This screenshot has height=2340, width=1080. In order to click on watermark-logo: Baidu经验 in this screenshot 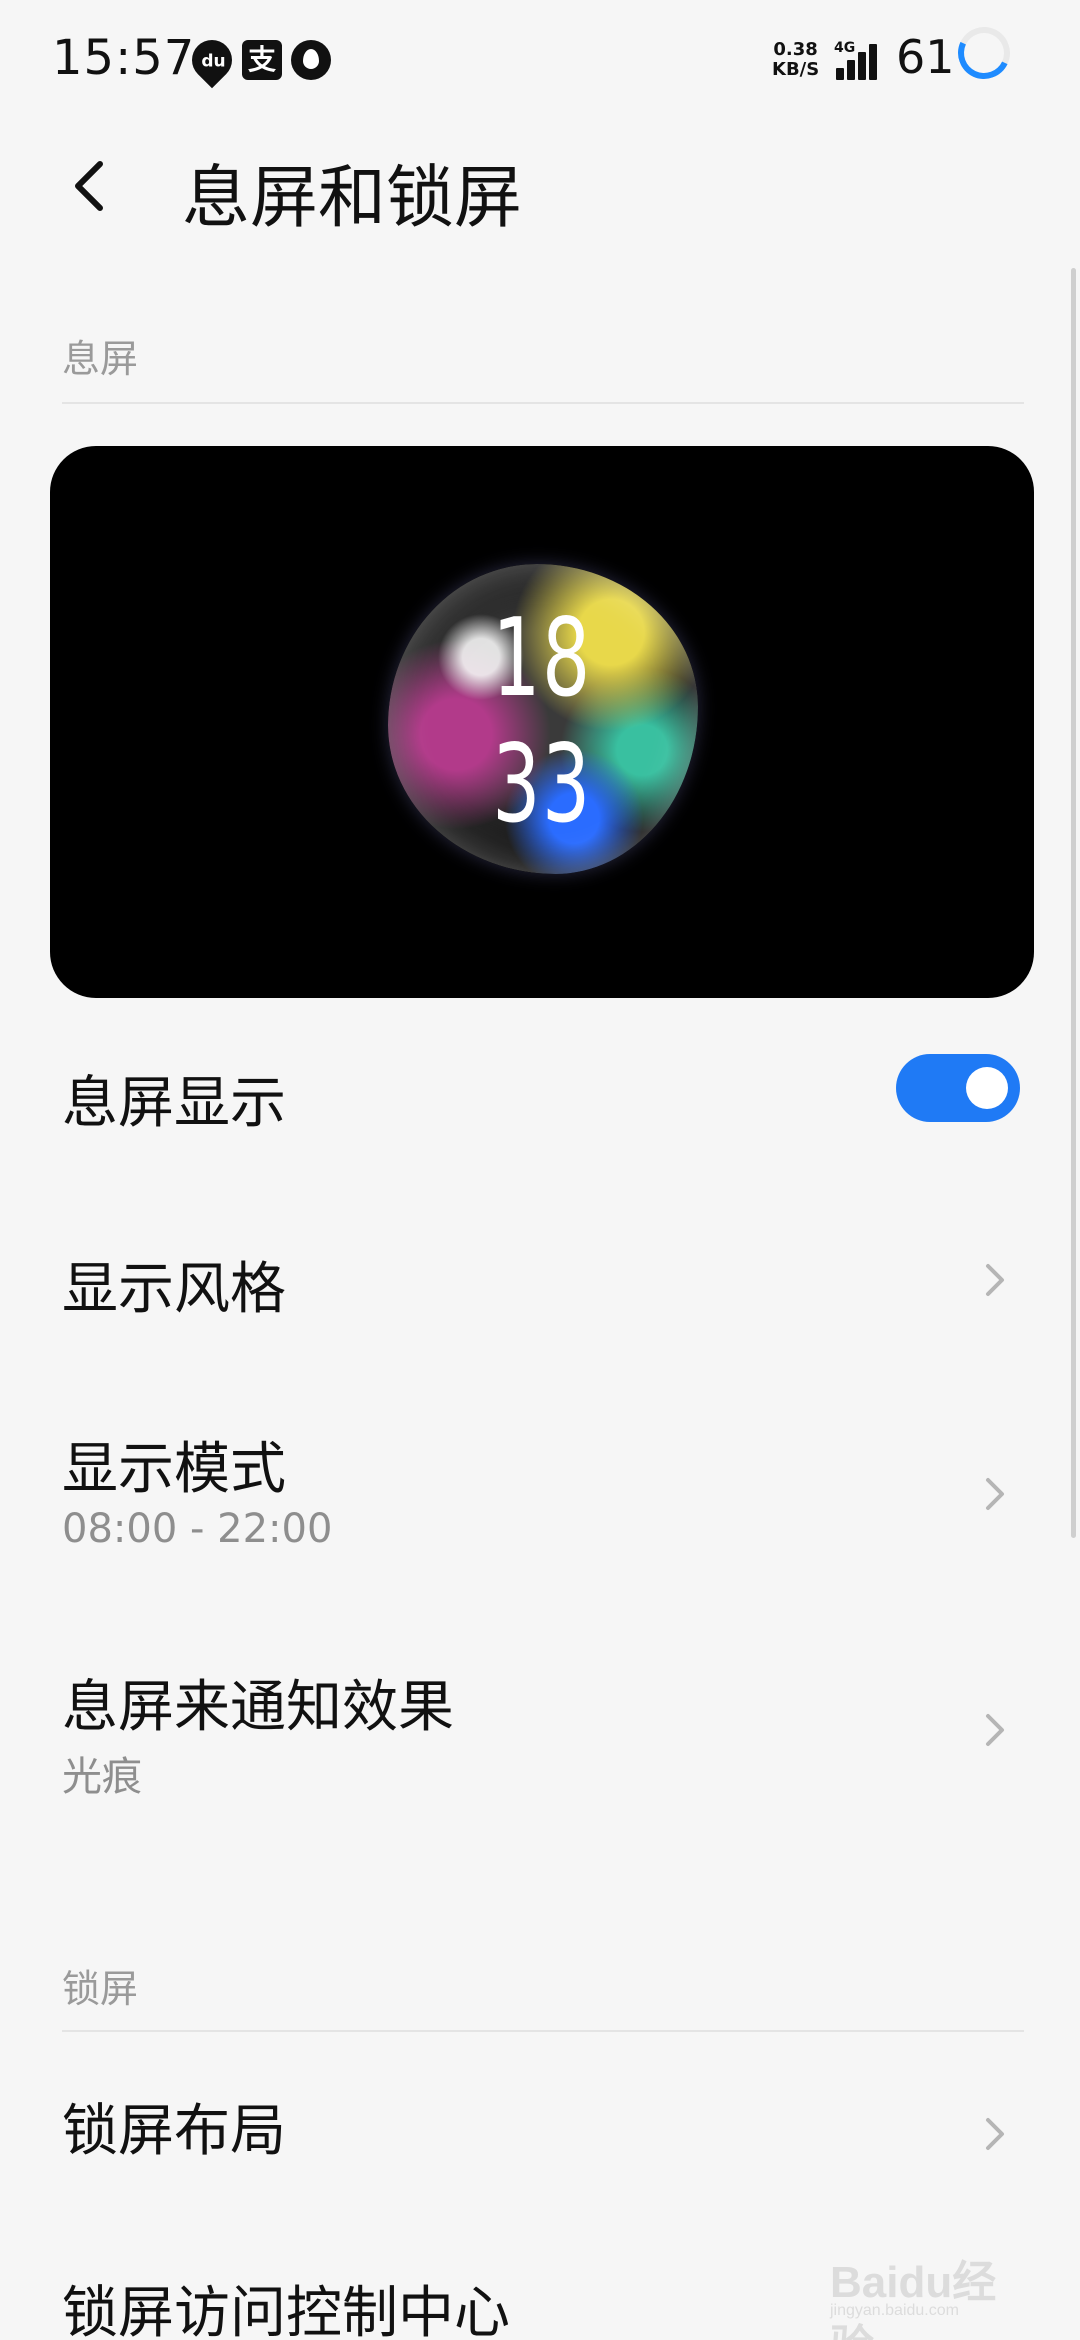, I will do `click(913, 2299)`.